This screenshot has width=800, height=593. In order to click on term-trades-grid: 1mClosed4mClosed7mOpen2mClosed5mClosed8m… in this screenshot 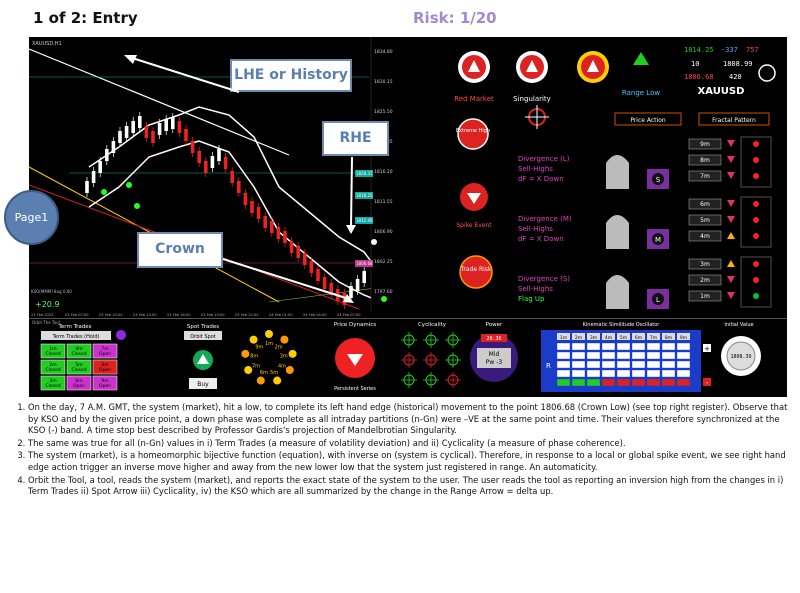, I will do `click(79, 367)`.